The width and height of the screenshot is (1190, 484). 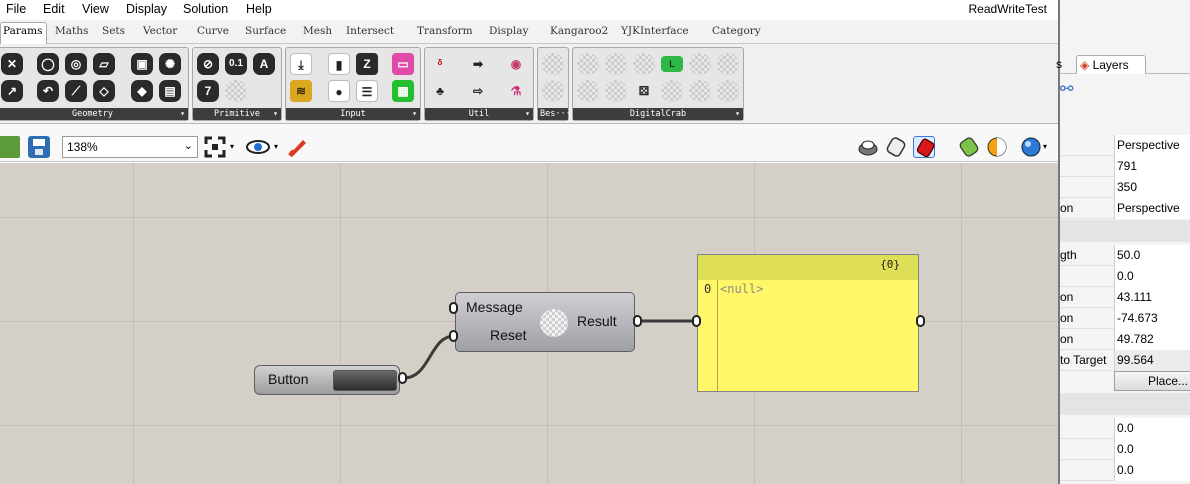 I want to click on hollow-arrow-icon: ⇨, so click(x=478, y=91).